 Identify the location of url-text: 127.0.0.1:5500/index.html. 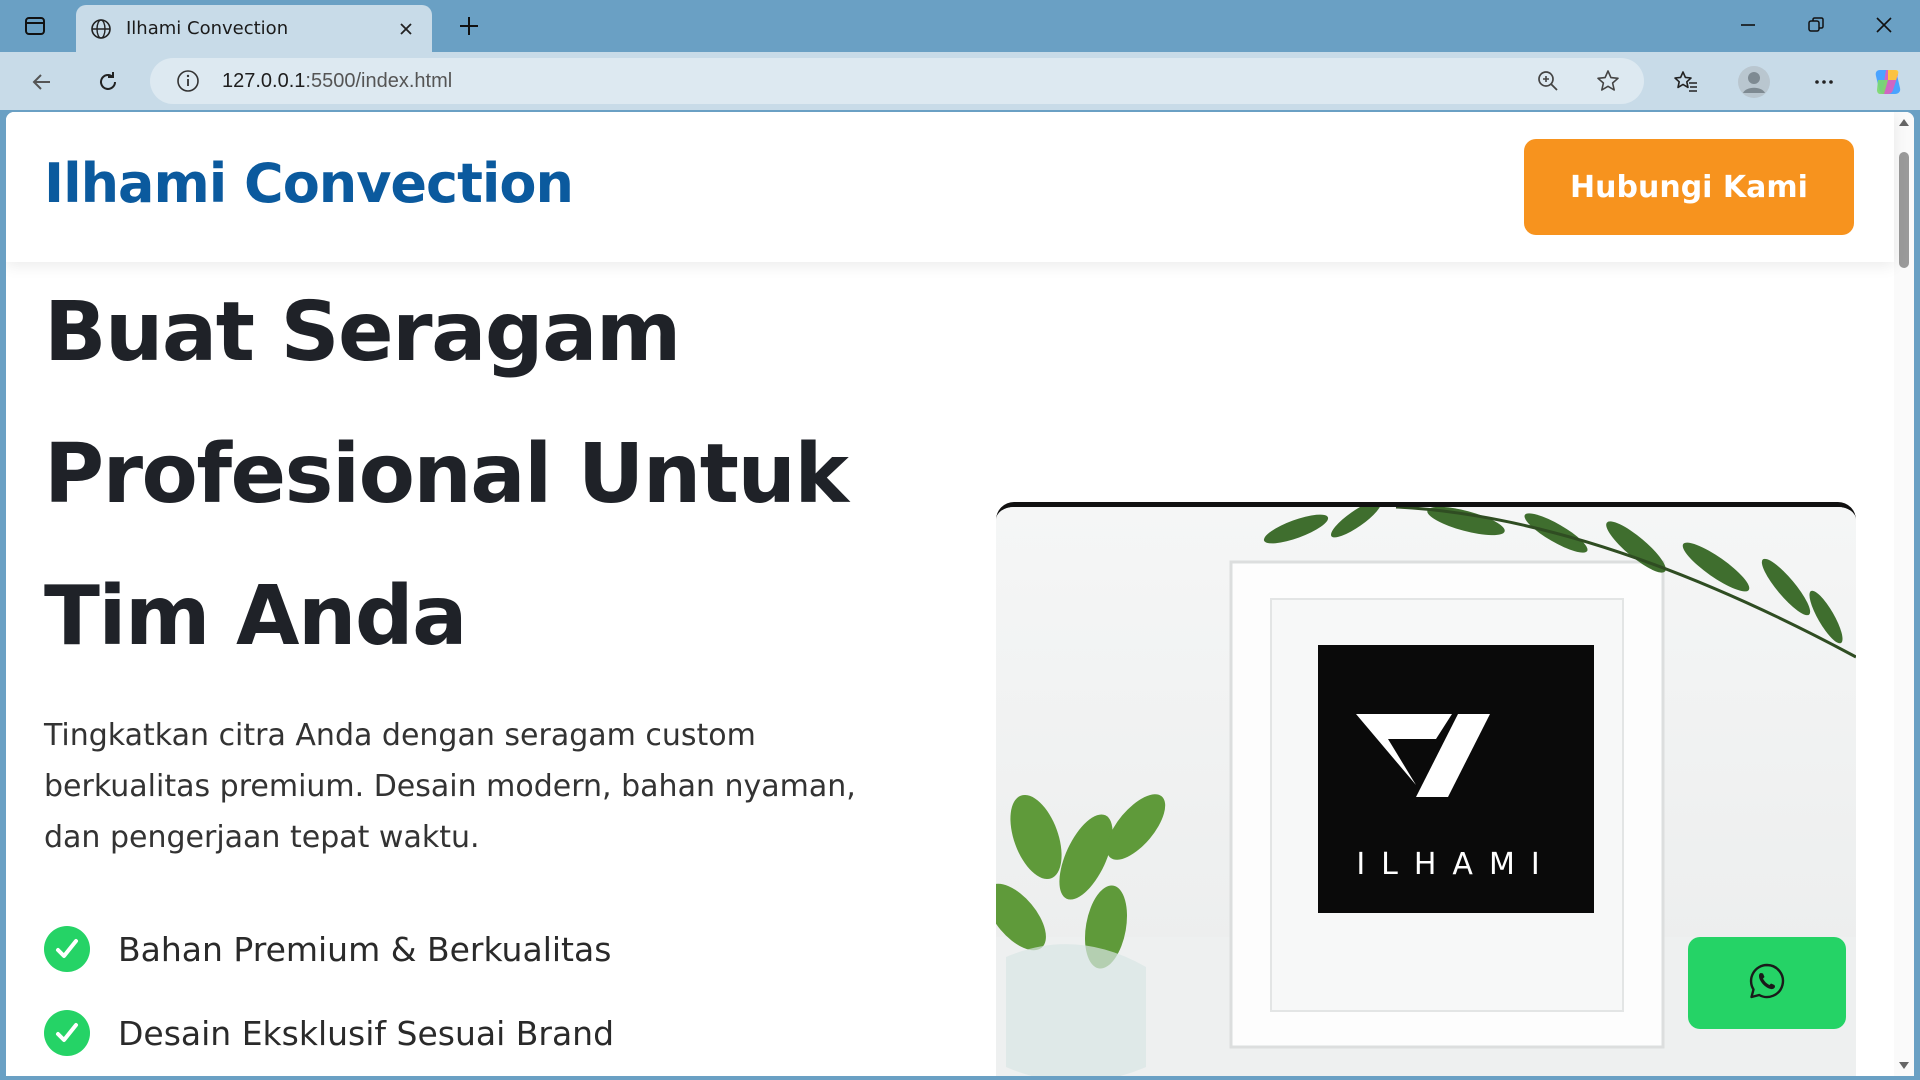
(337, 81).